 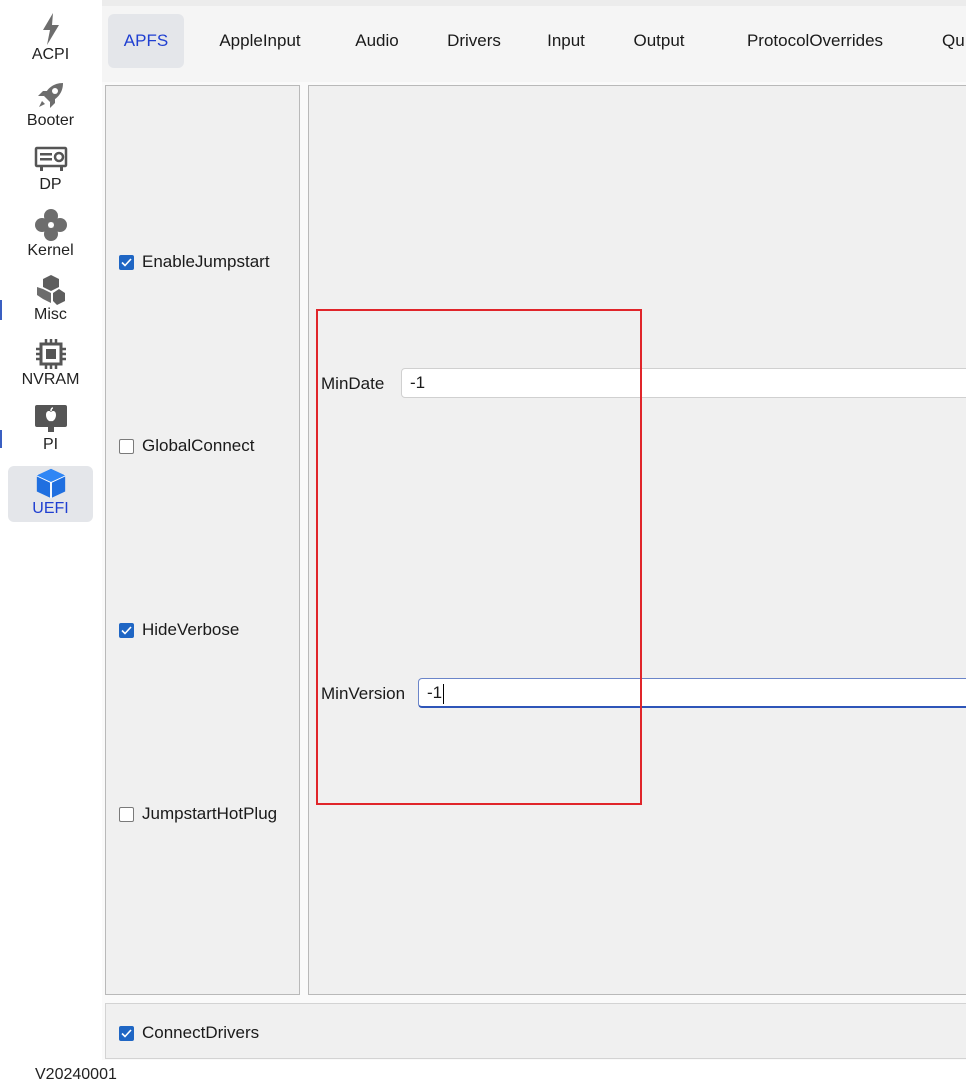 What do you see at coordinates (51, 483) in the screenshot?
I see `cube-icon` at bounding box center [51, 483].